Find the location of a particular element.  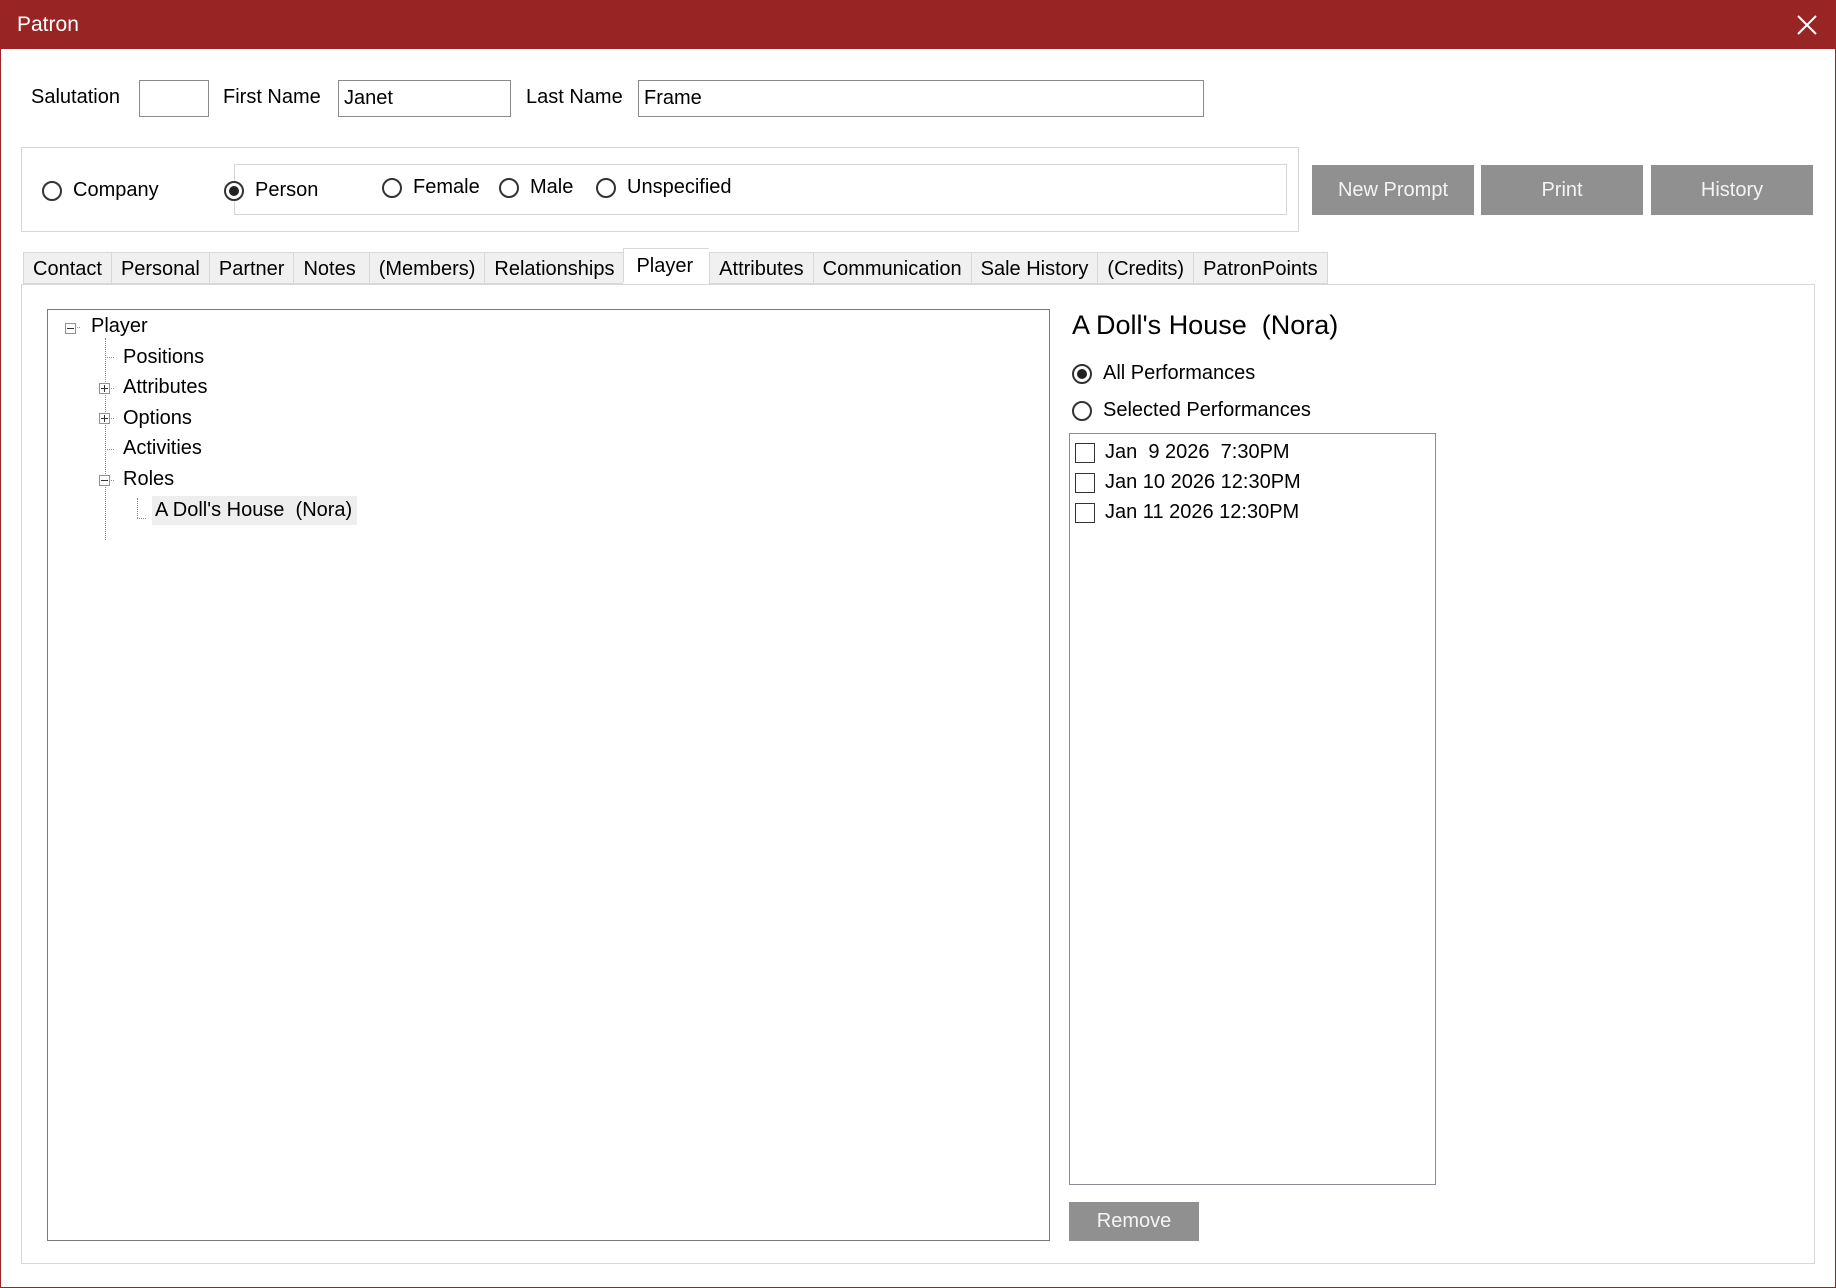

window-title: Patron is located at coordinates (48, 24).